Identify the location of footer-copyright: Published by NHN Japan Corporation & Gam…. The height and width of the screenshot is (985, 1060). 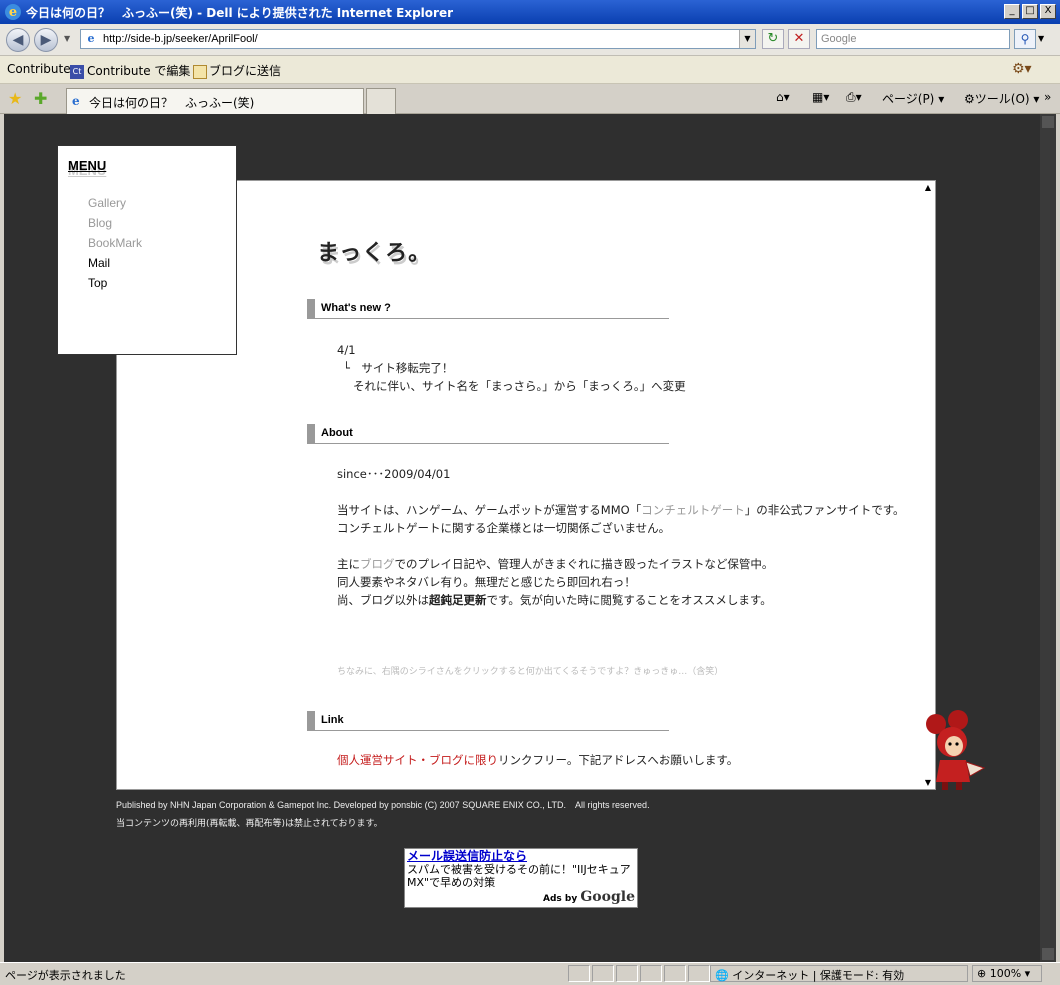
(383, 805).